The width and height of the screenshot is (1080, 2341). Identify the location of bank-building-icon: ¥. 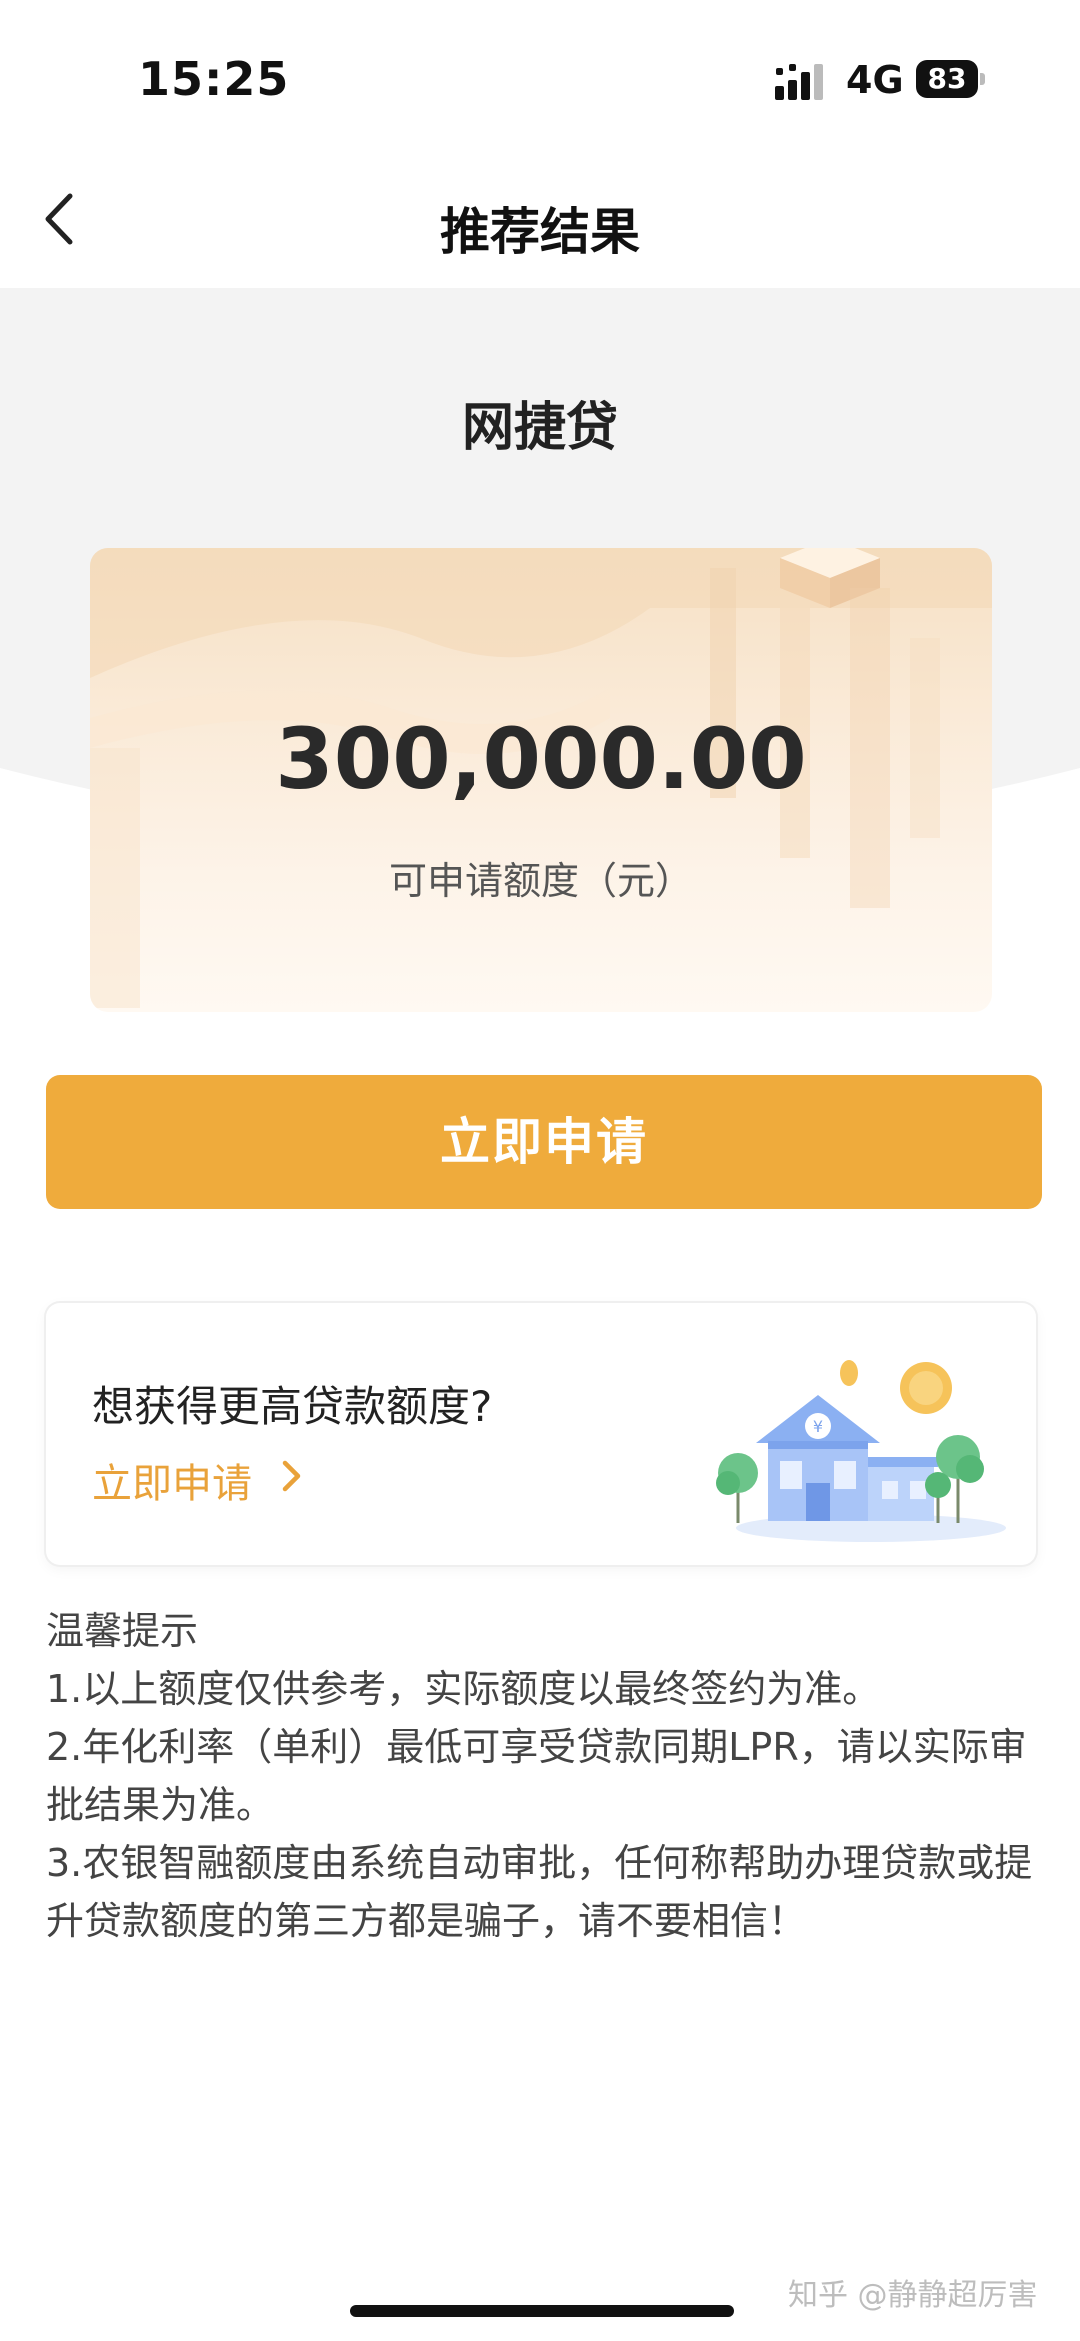
(861, 1451).